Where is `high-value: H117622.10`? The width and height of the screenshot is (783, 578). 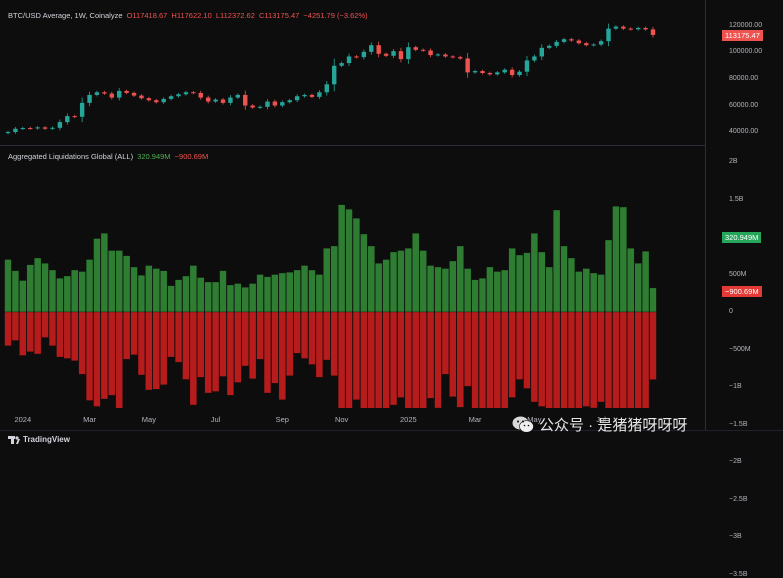 high-value: H117622.10 is located at coordinates (191, 15).